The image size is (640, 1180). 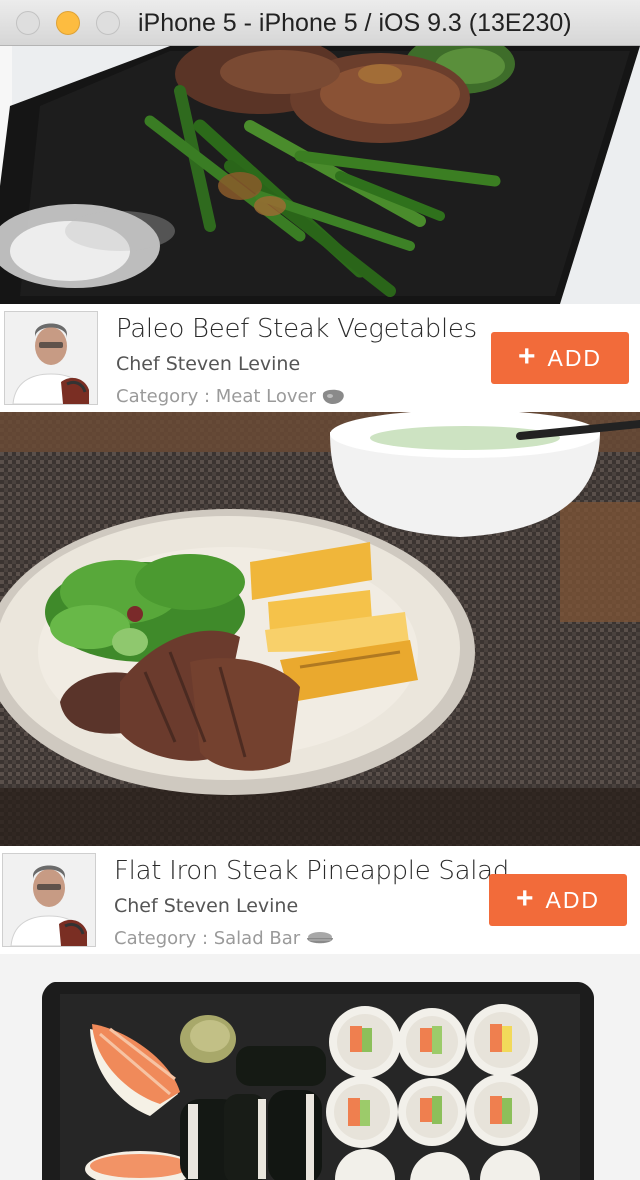 I want to click on simulator-titlebar: iPhone 5 - iPhone 5 / iOS 9.3 (13E230), so click(x=320, y=23).